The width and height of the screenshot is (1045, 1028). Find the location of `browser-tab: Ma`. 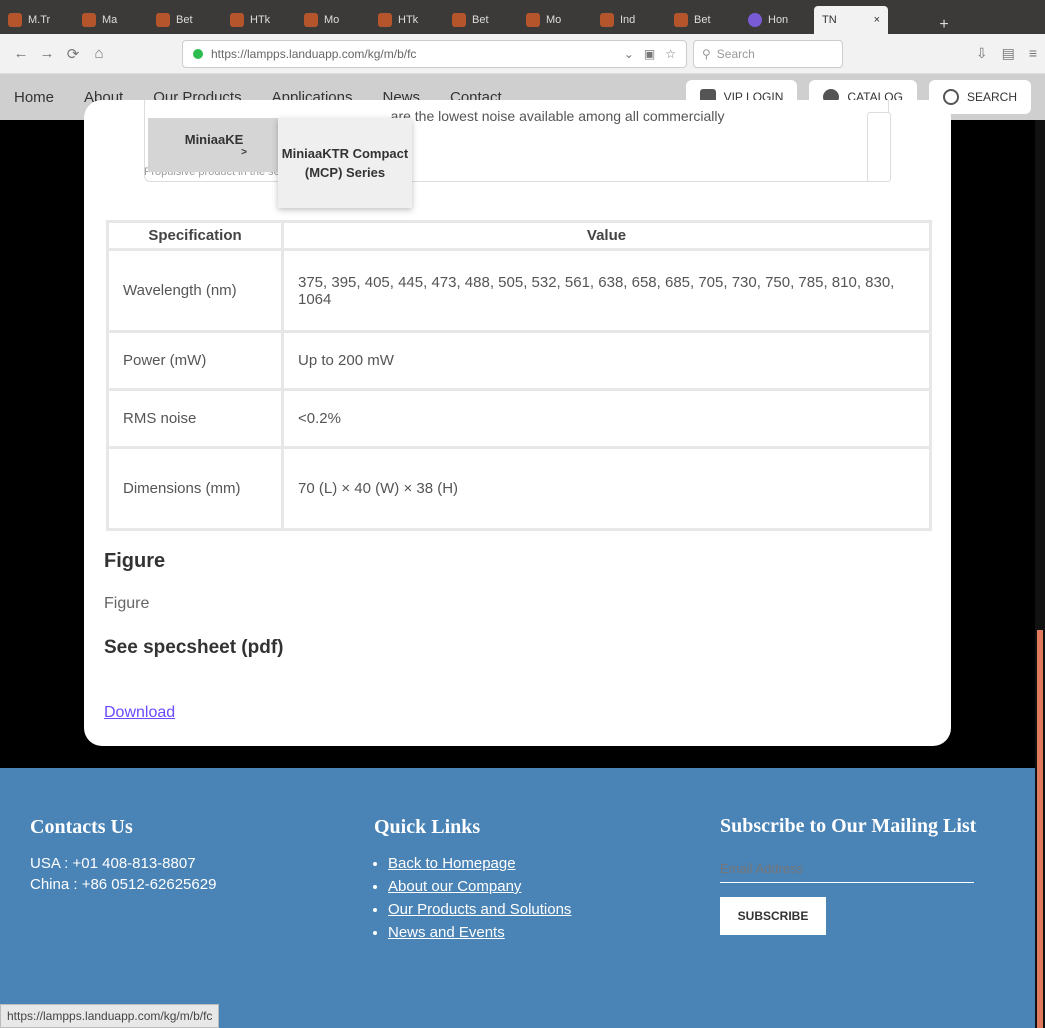

browser-tab: Ma is located at coordinates (110, 20).